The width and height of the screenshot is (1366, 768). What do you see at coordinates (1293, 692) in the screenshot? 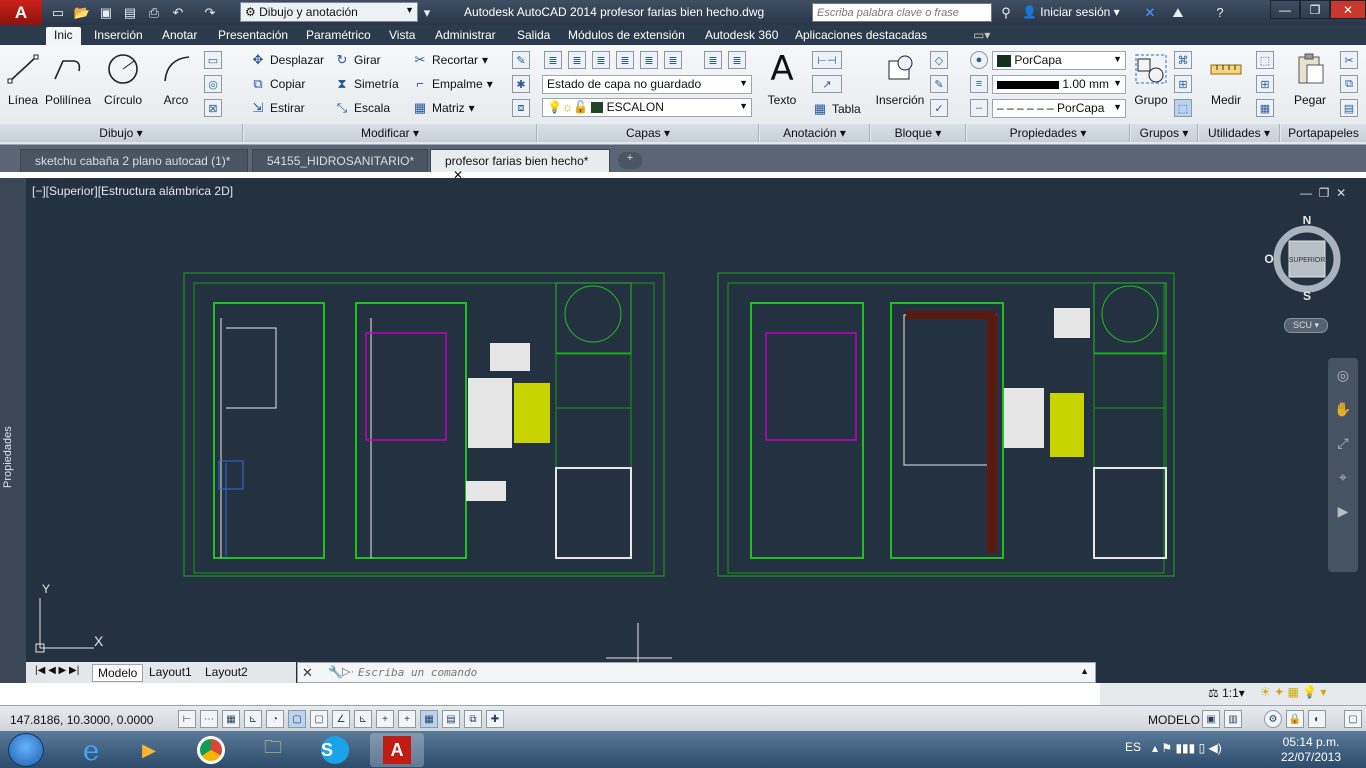
I see `annotation-visibility-icon: ☀ ✦ ▦ 💡 ▾` at bounding box center [1293, 692].